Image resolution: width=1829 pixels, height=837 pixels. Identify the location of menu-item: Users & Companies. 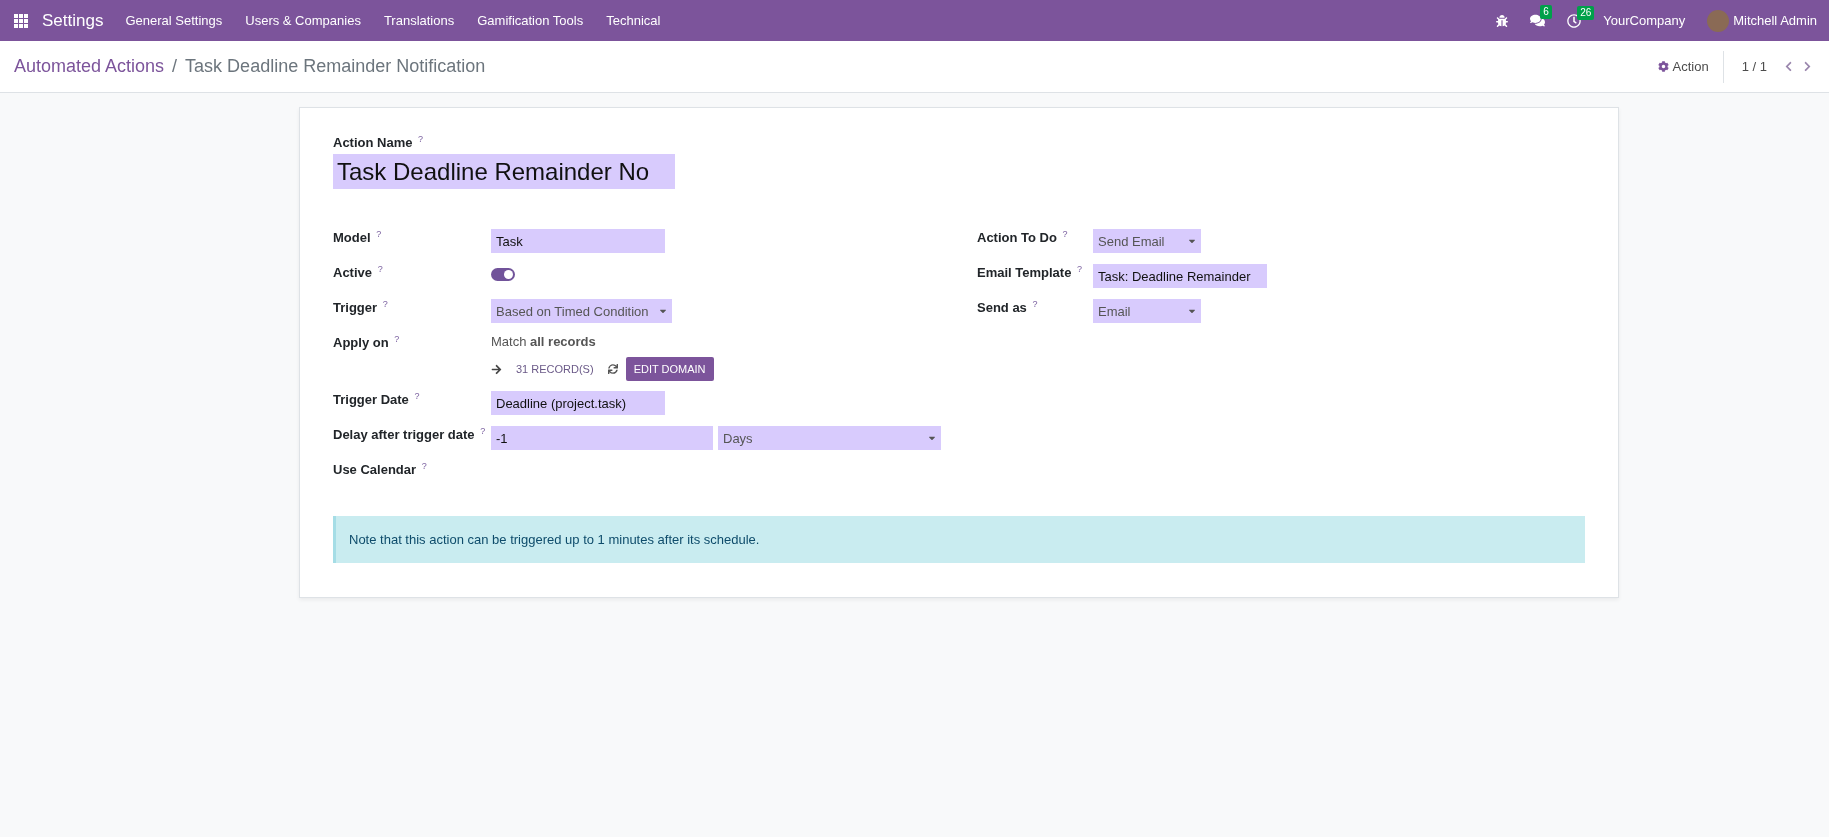
(303, 20).